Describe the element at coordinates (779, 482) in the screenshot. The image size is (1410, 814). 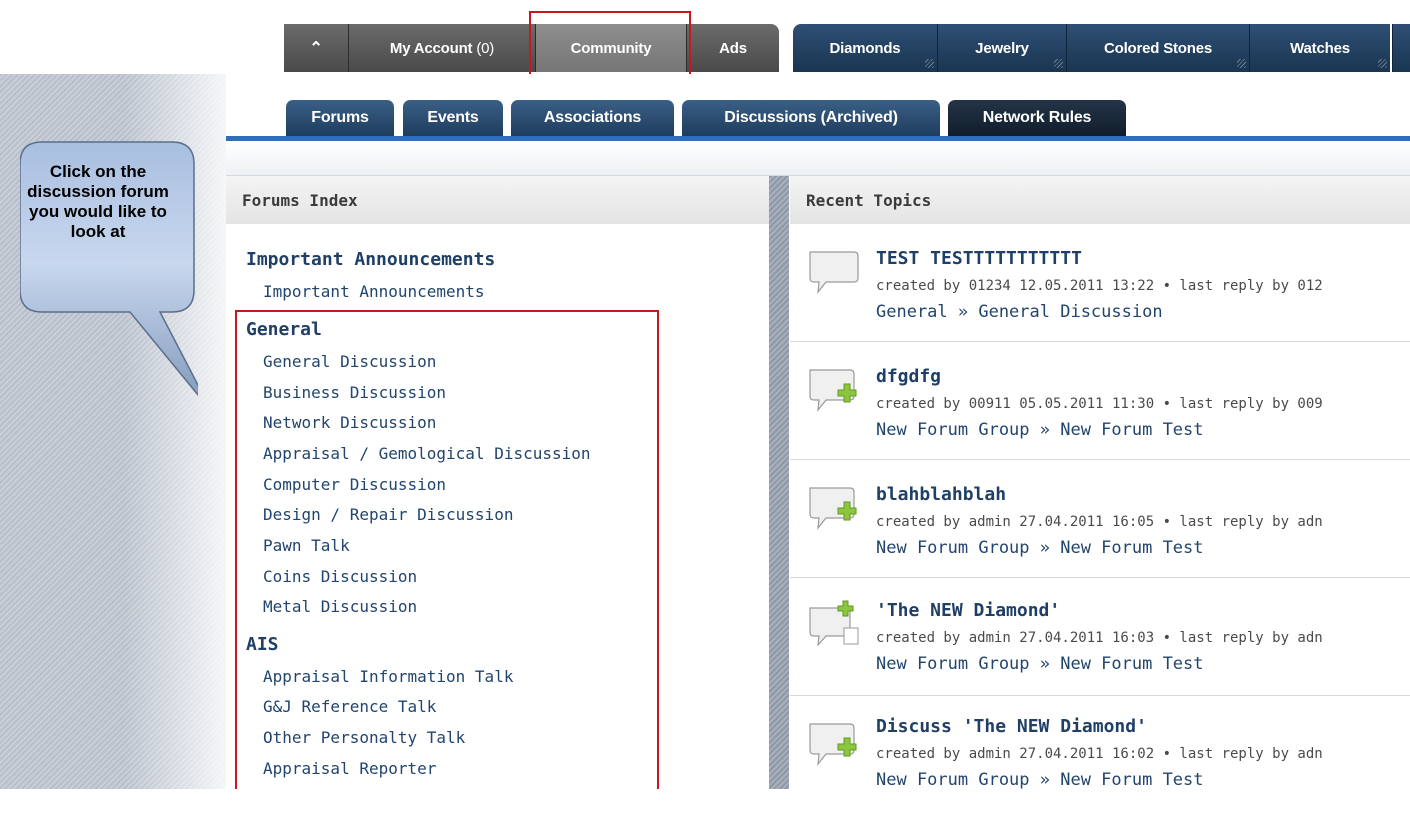
I see `panel-divider` at that location.